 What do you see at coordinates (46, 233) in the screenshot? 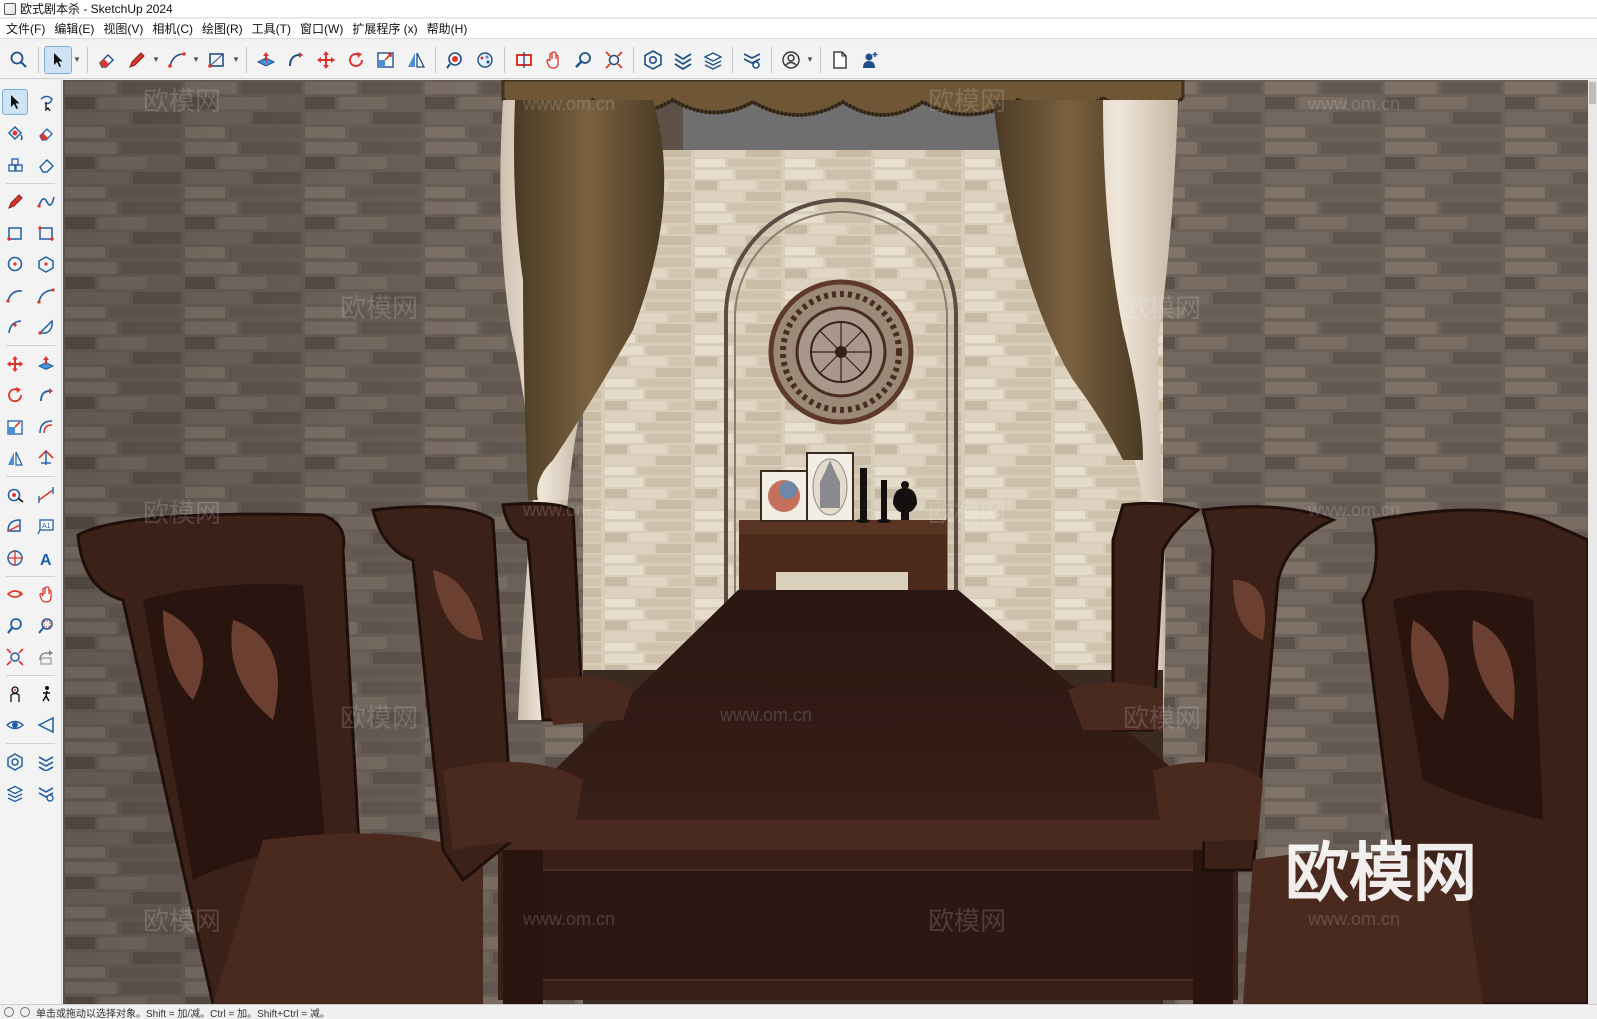
I see `rotated-rectangle-icon` at bounding box center [46, 233].